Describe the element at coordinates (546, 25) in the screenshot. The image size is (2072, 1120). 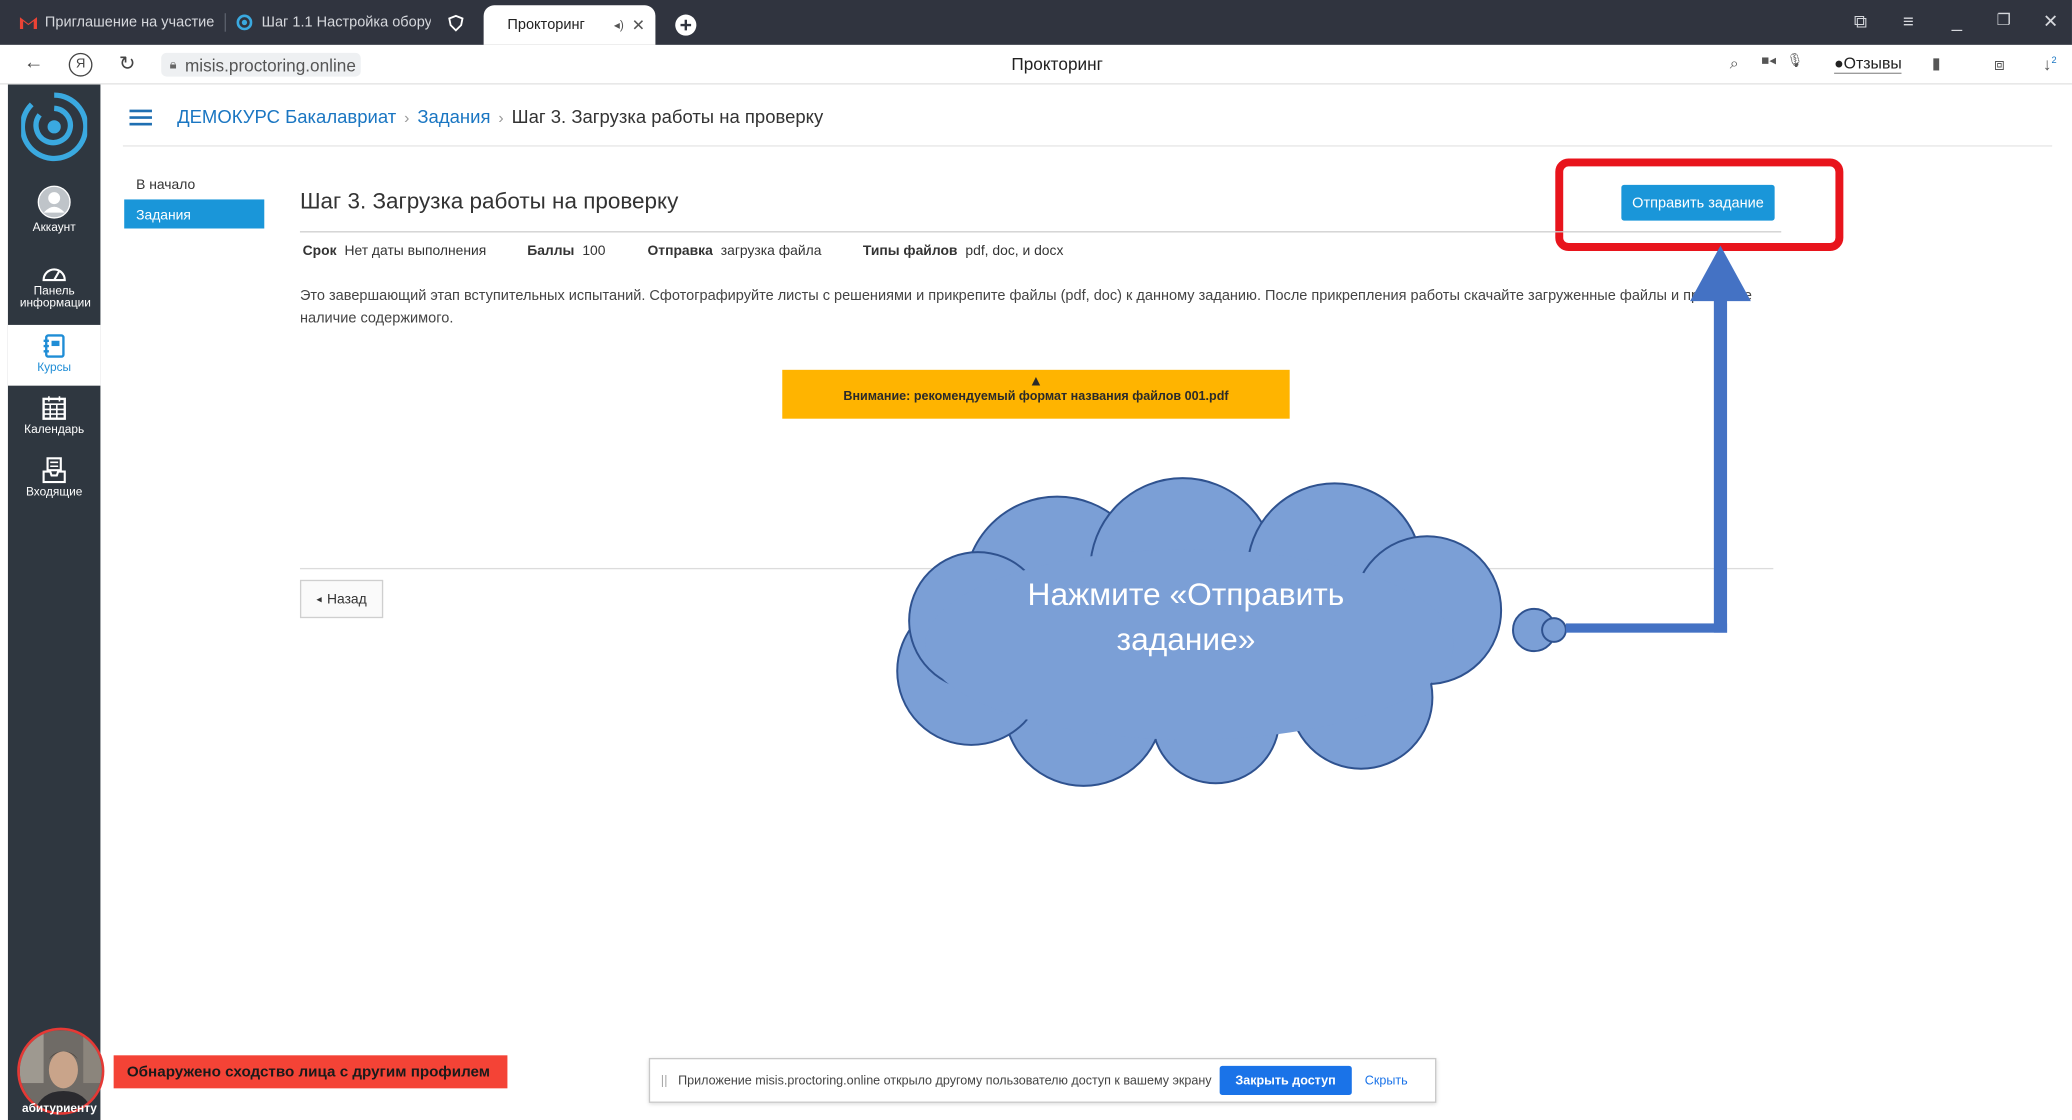
I see `tab-label: Проктoринг` at that location.